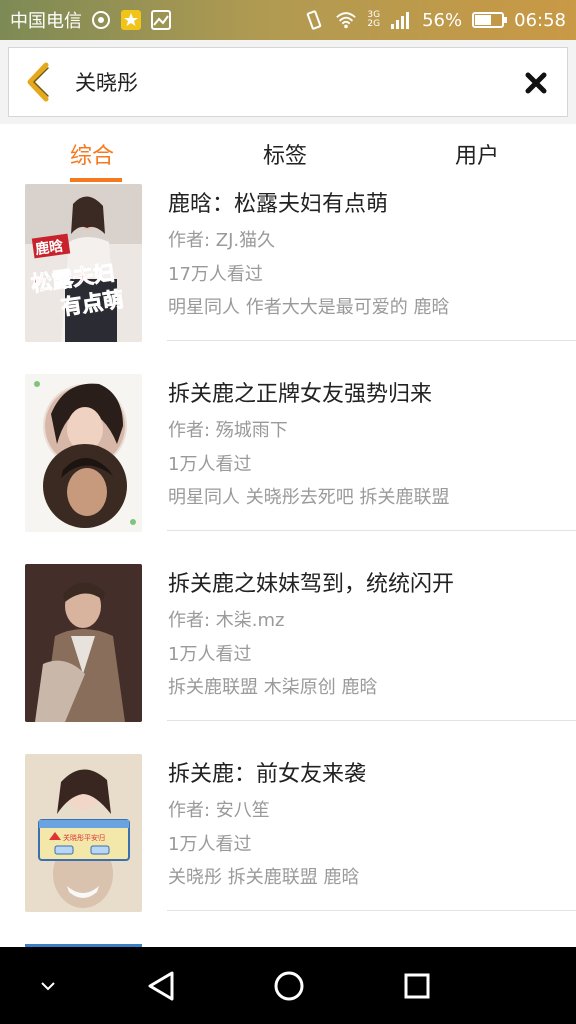 This screenshot has height=1024, width=576. I want to click on star-app-icon, so click(131, 20).